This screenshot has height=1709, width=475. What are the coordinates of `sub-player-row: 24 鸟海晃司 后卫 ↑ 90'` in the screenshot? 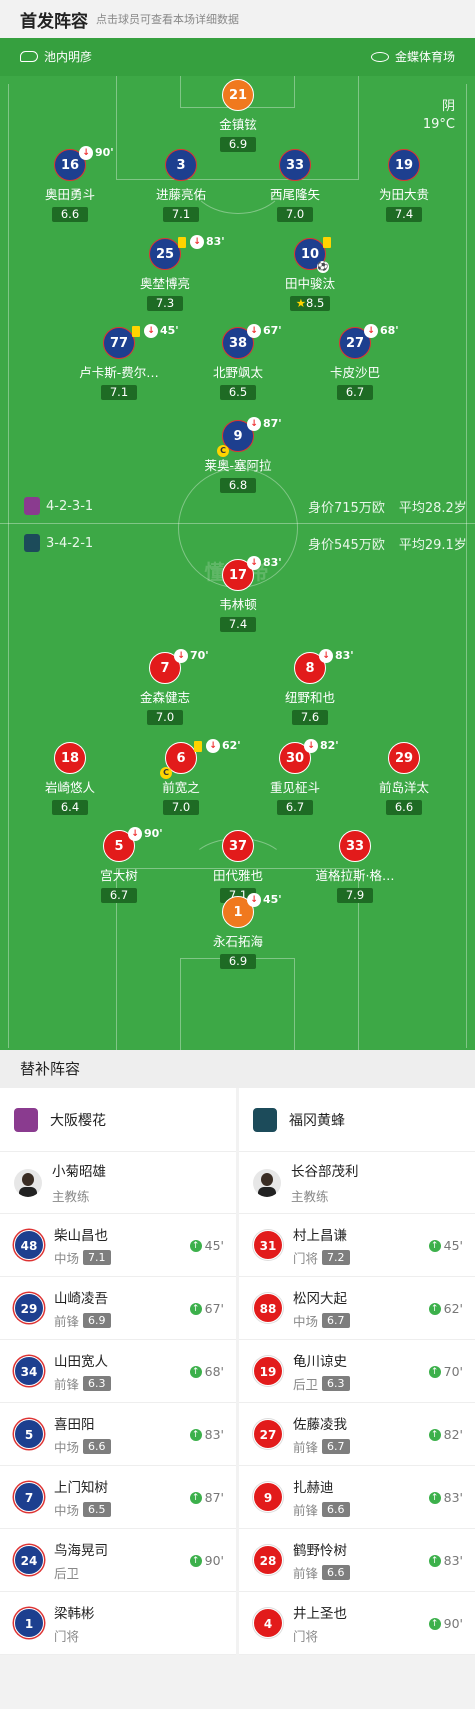 It's located at (118, 1560).